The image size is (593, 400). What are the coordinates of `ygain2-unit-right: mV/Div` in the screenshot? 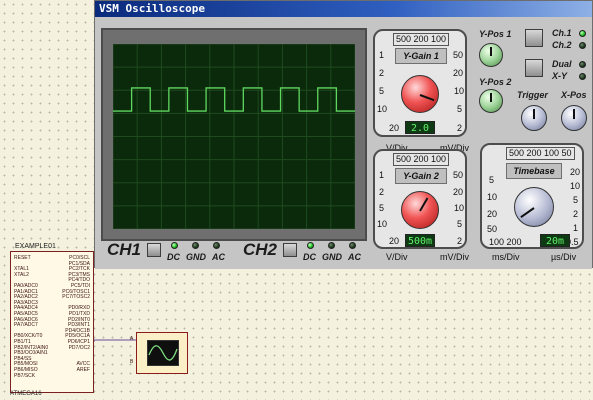 It's located at (454, 257).